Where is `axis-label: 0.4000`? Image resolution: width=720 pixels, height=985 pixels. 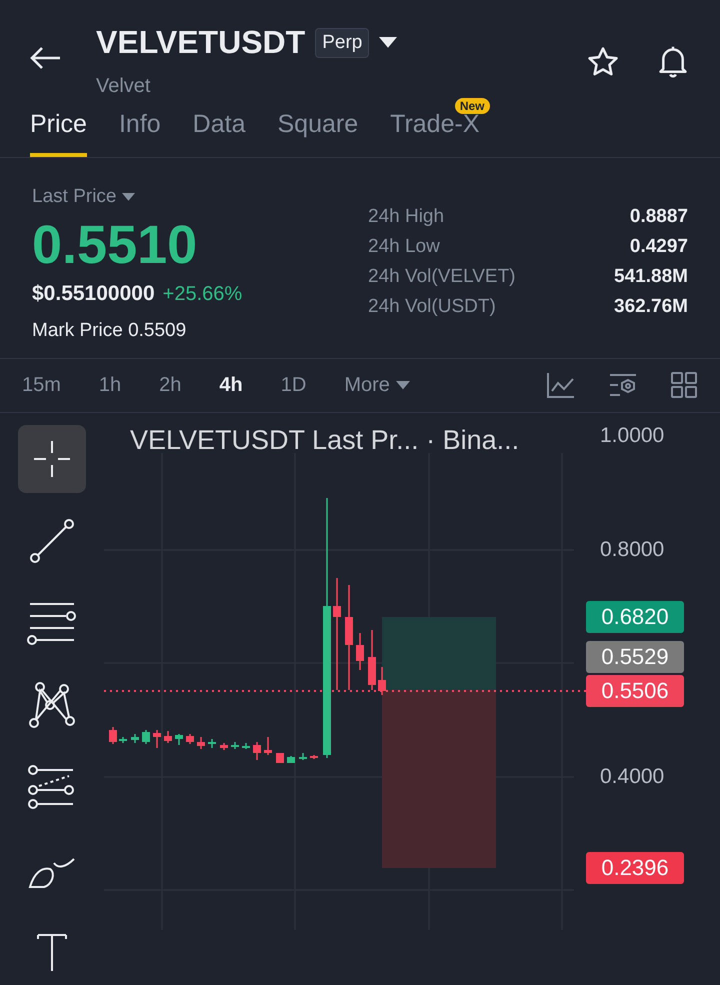
axis-label: 0.4000 is located at coordinates (632, 776).